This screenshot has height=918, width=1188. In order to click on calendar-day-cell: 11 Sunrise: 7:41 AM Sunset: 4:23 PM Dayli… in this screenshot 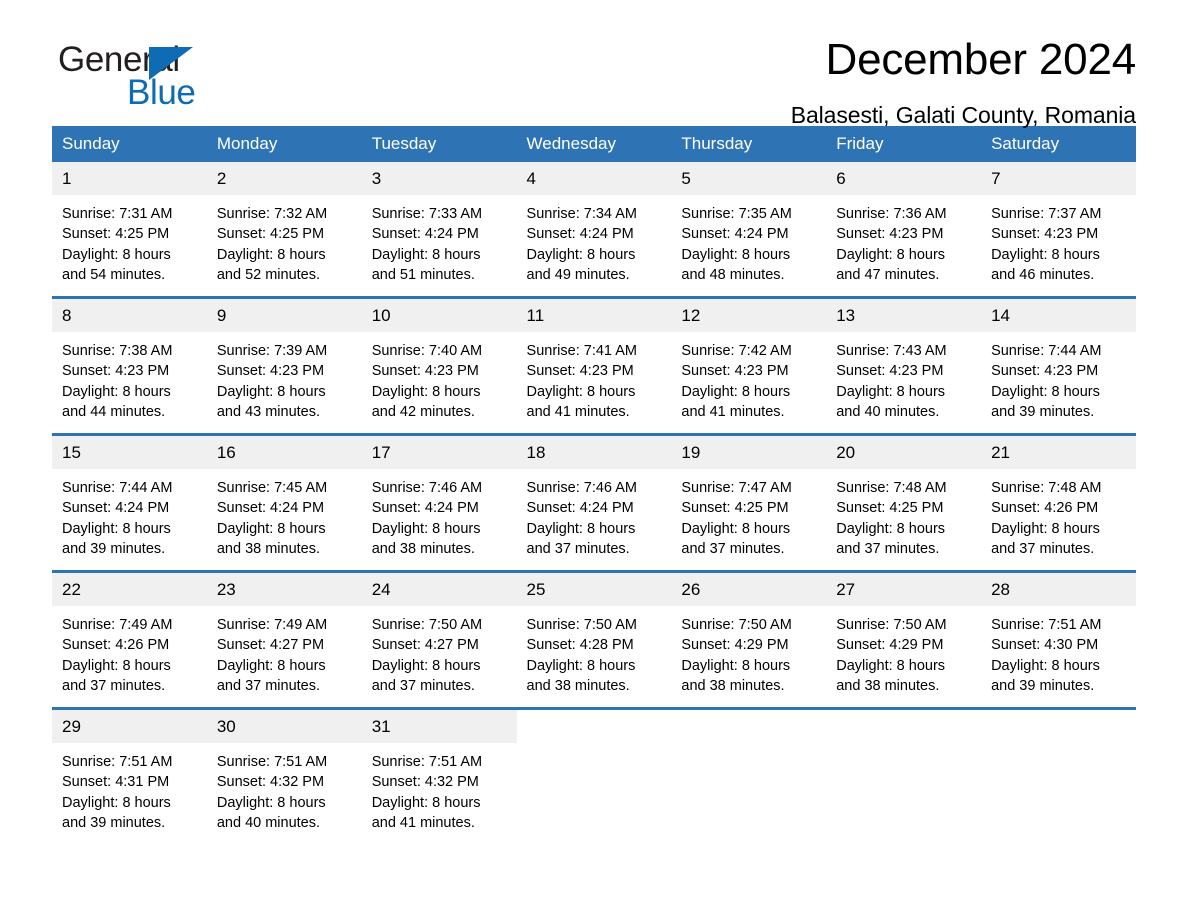, I will do `click(594, 365)`.